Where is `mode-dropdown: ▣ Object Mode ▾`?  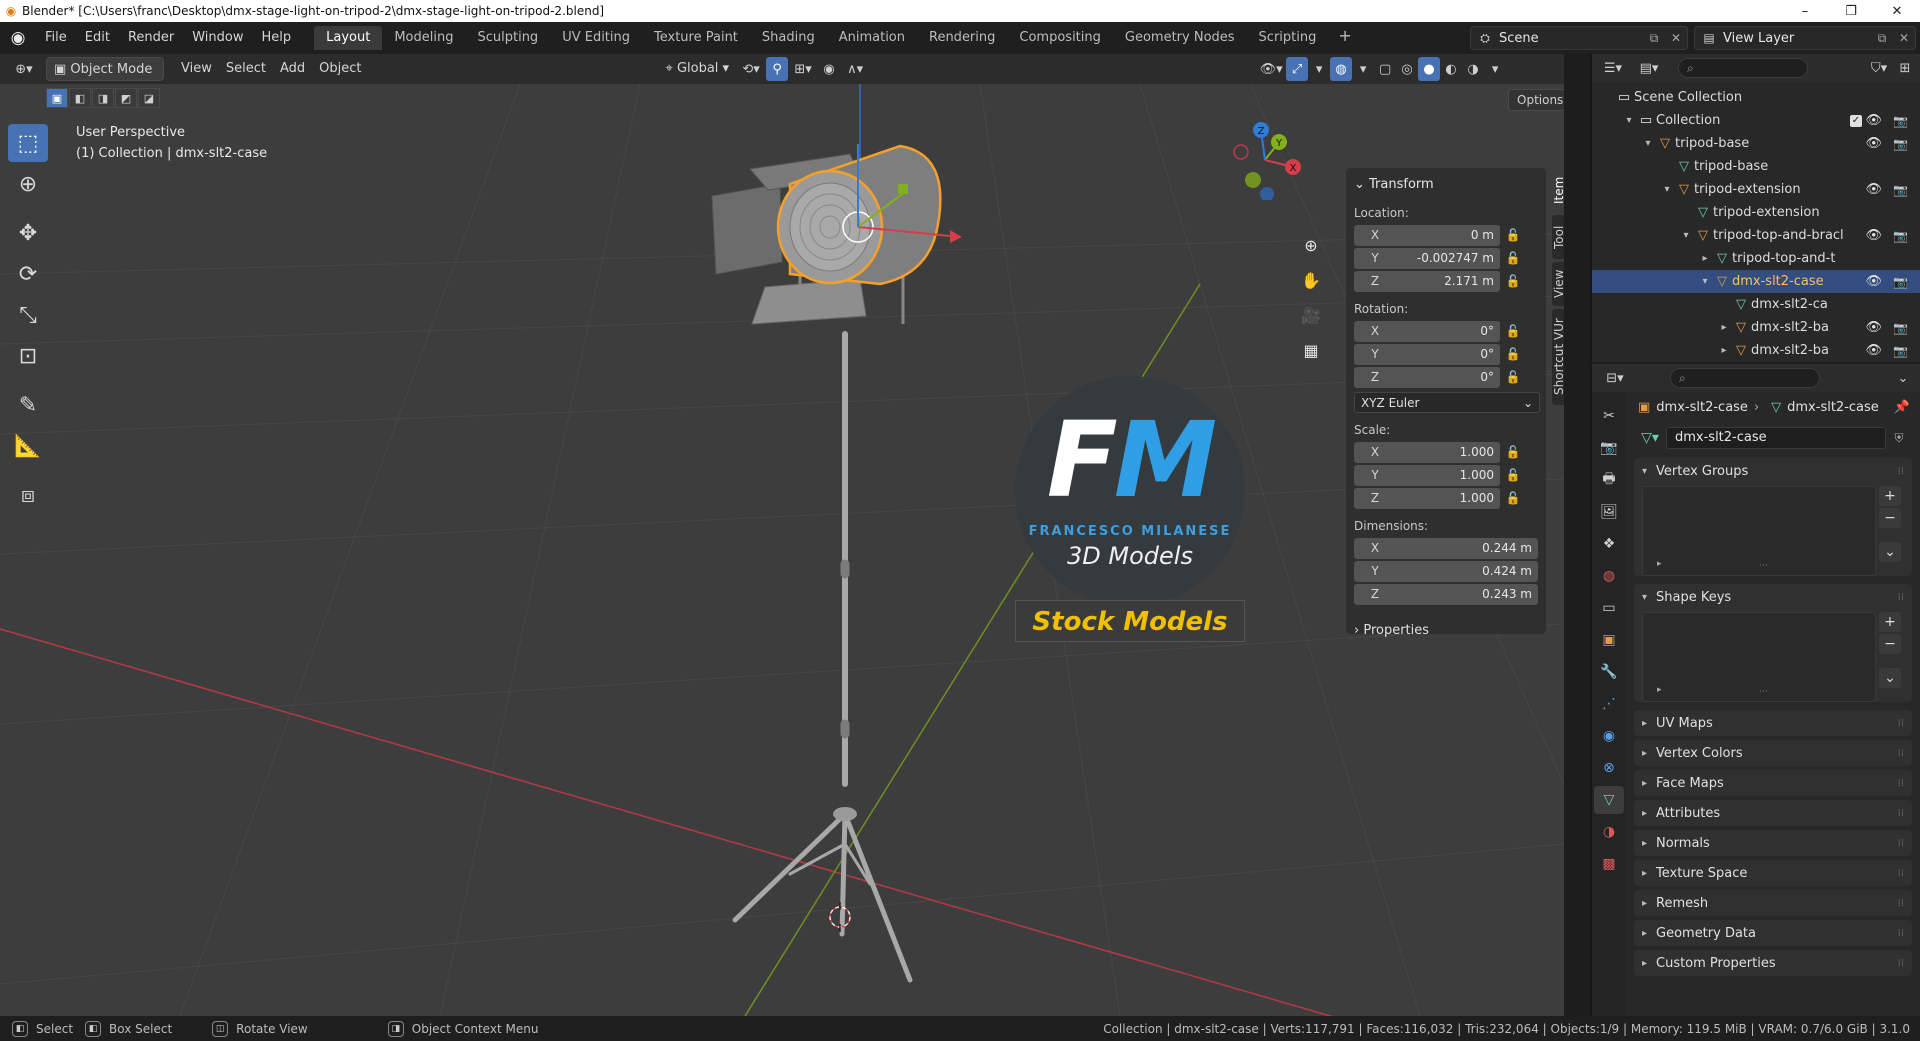 mode-dropdown: ▣ Object Mode ▾ is located at coordinates (105, 79).